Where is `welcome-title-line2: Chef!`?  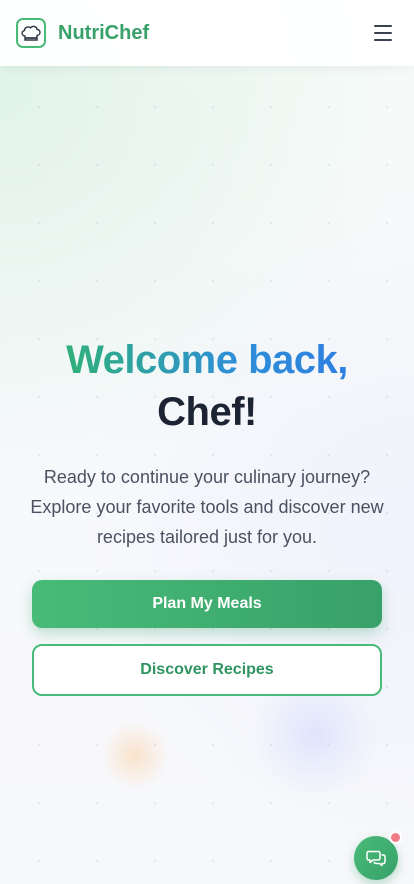
welcome-title-line2: Chef! is located at coordinates (207, 412).